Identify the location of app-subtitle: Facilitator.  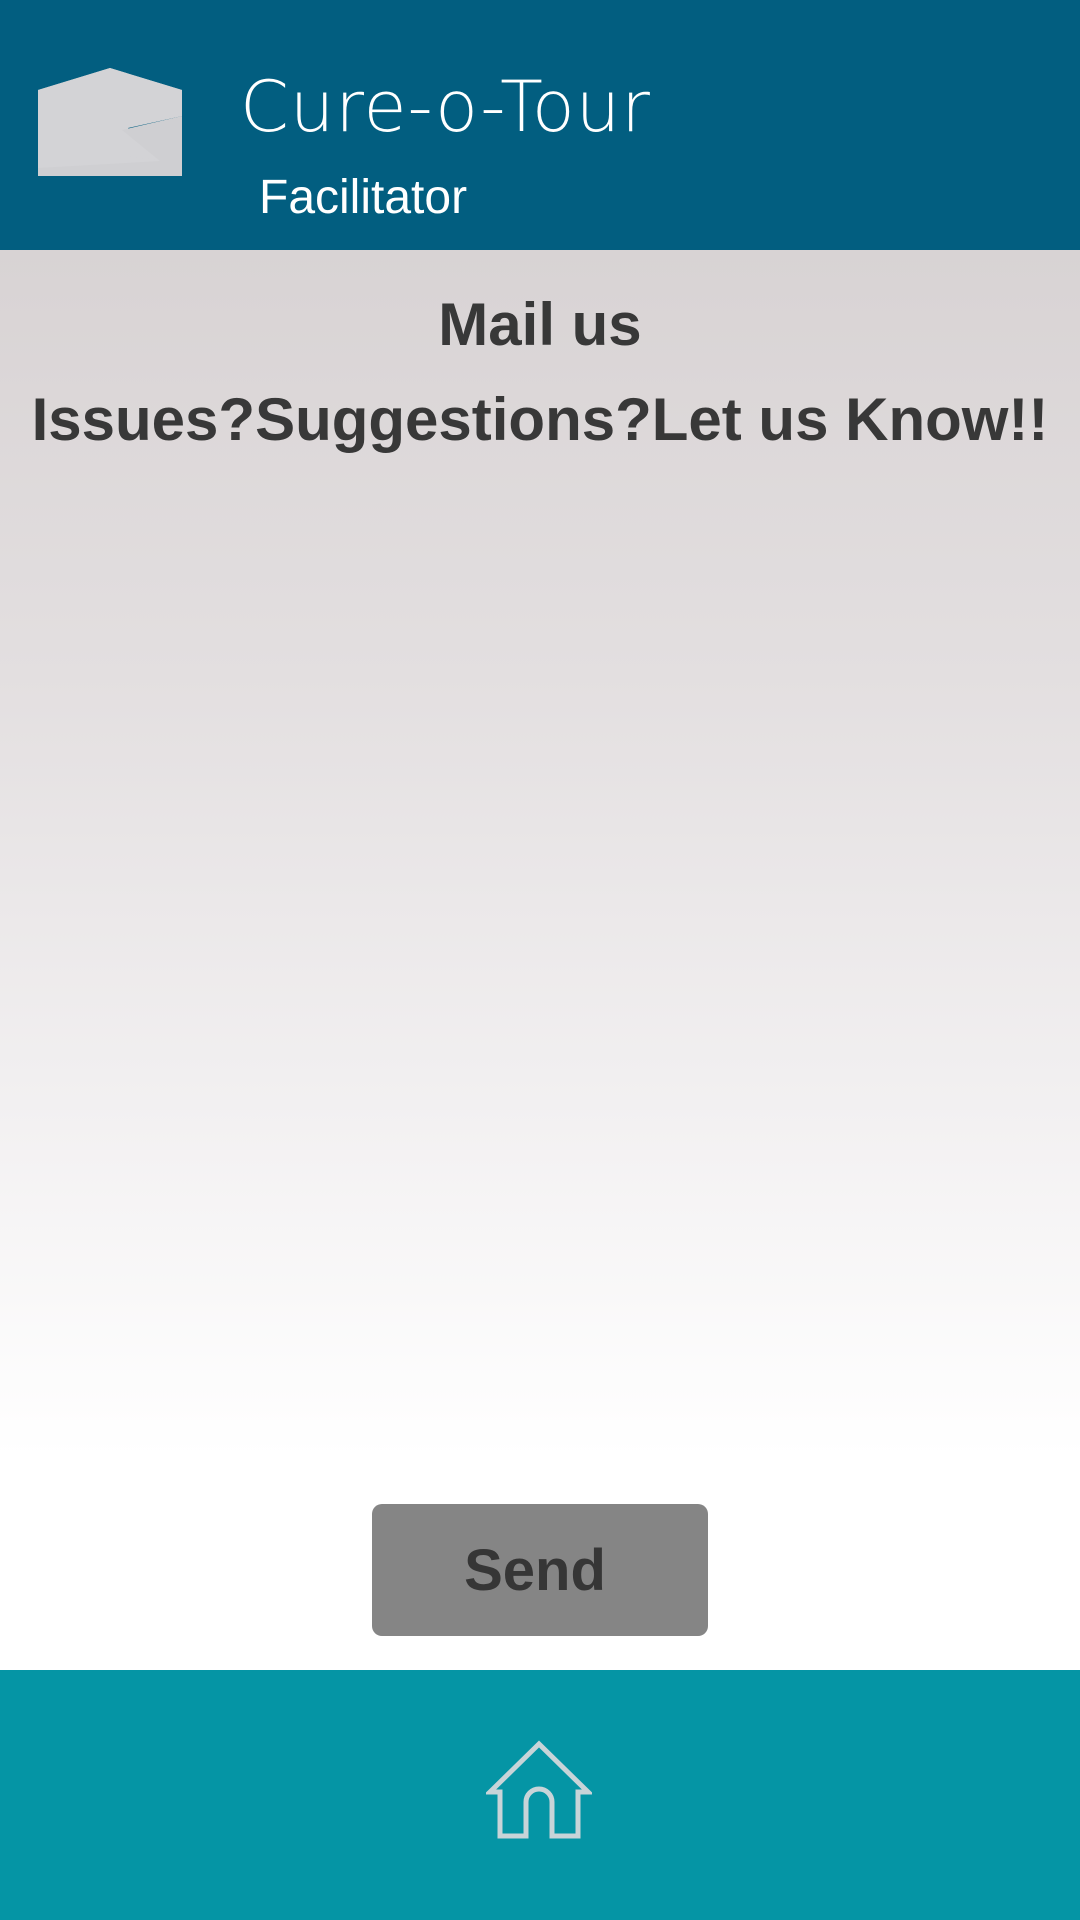
(363, 197).